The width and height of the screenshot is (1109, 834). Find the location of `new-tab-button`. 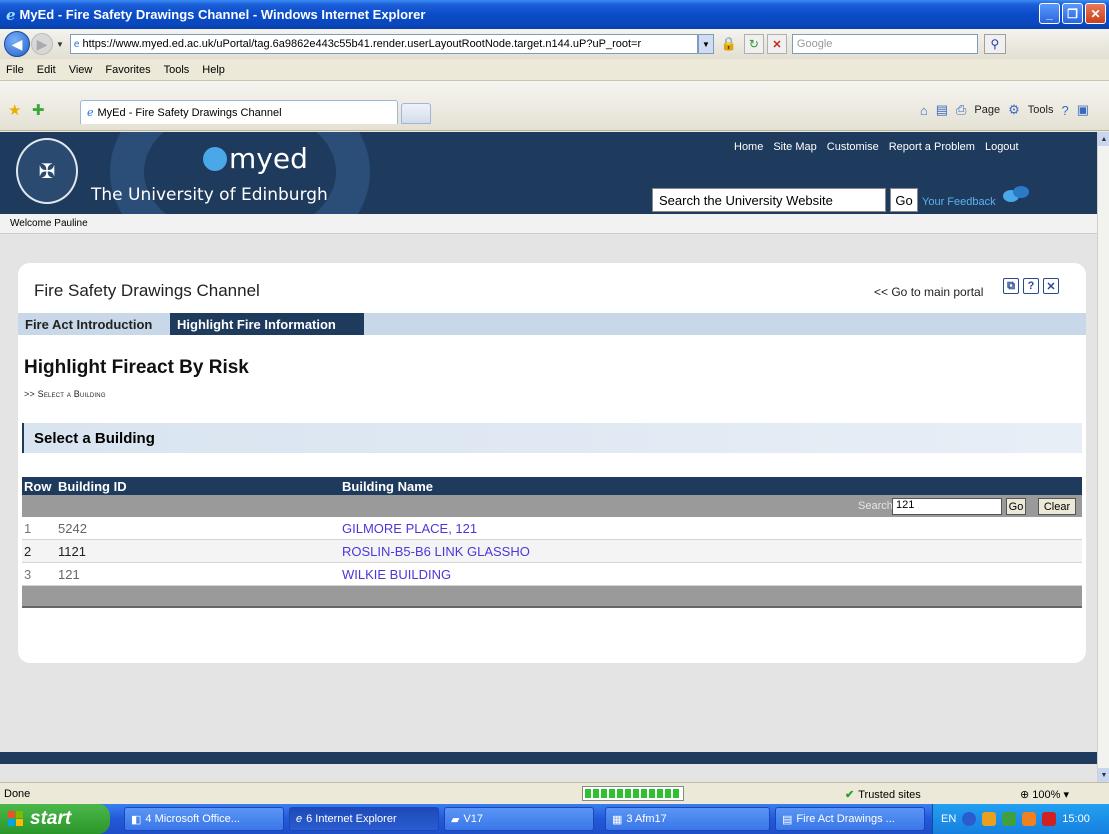

new-tab-button is located at coordinates (416, 113).